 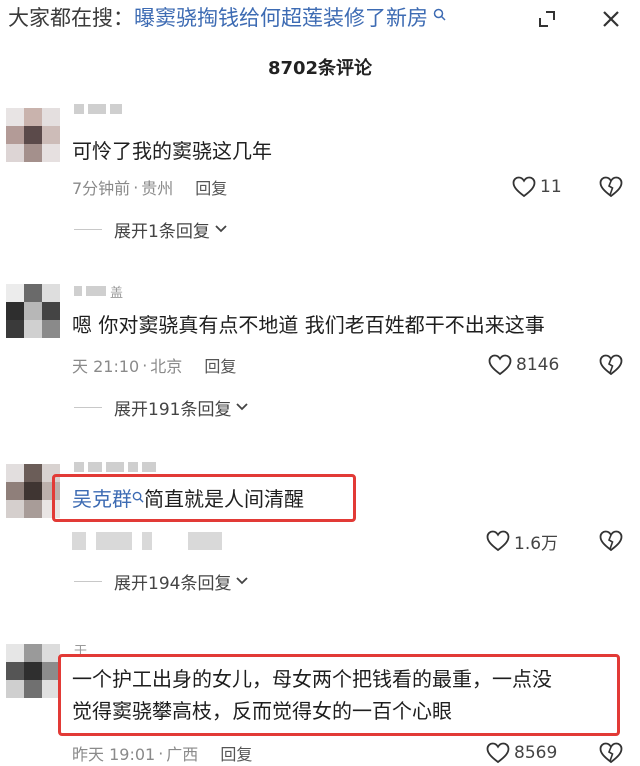 I want to click on comment-meta: 7分钟前 · 贵州 回复, so click(x=149, y=187).